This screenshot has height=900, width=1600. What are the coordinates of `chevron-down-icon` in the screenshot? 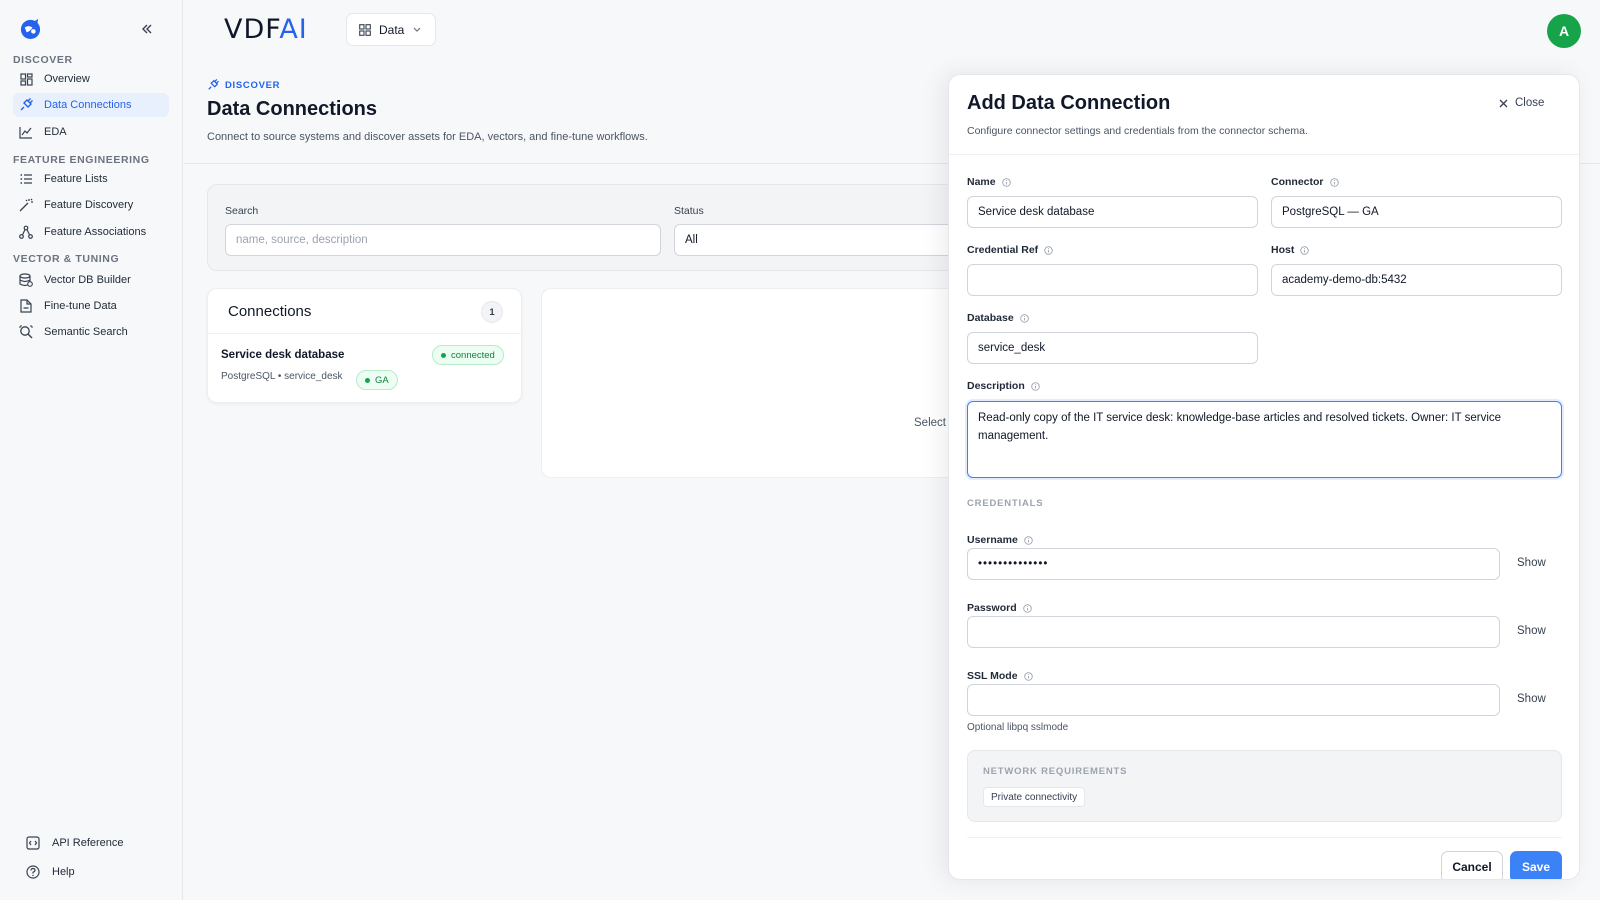 It's located at (417, 30).